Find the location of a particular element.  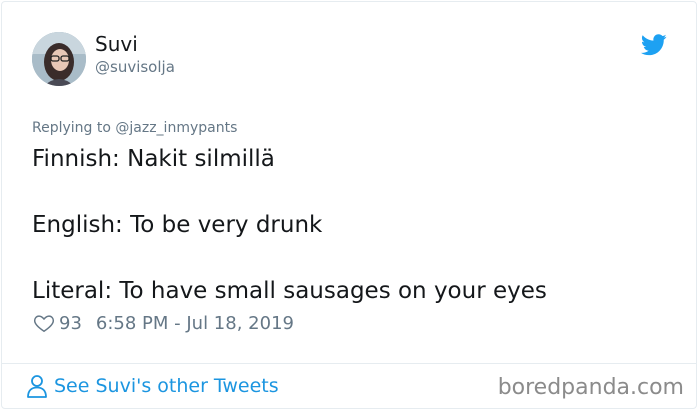

tweet-meta: 93 6:58 PM - Jul 18, 2019 is located at coordinates (163, 323).